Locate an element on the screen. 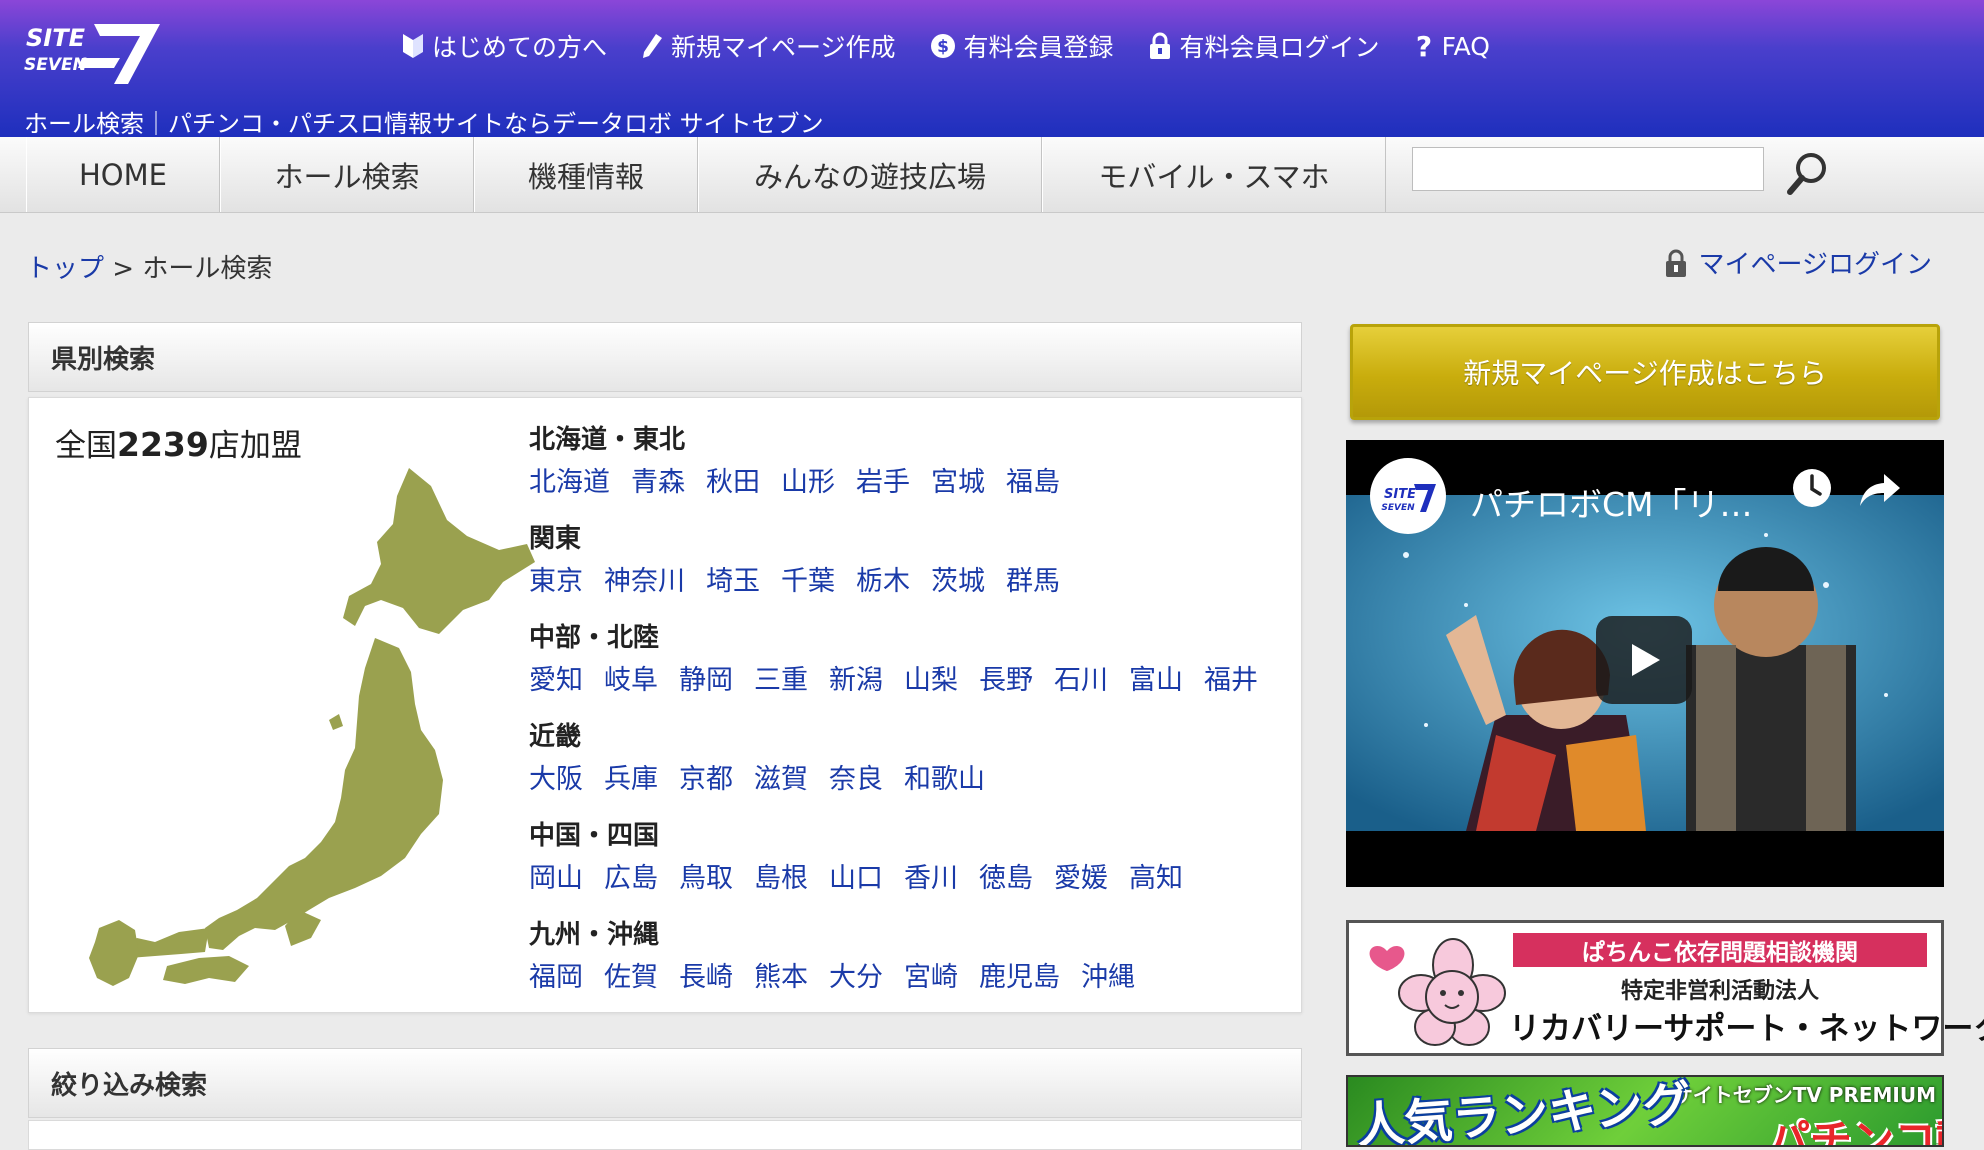 The image size is (1984, 1150). mypage-login-link: マイページログイン is located at coordinates (1797, 262).